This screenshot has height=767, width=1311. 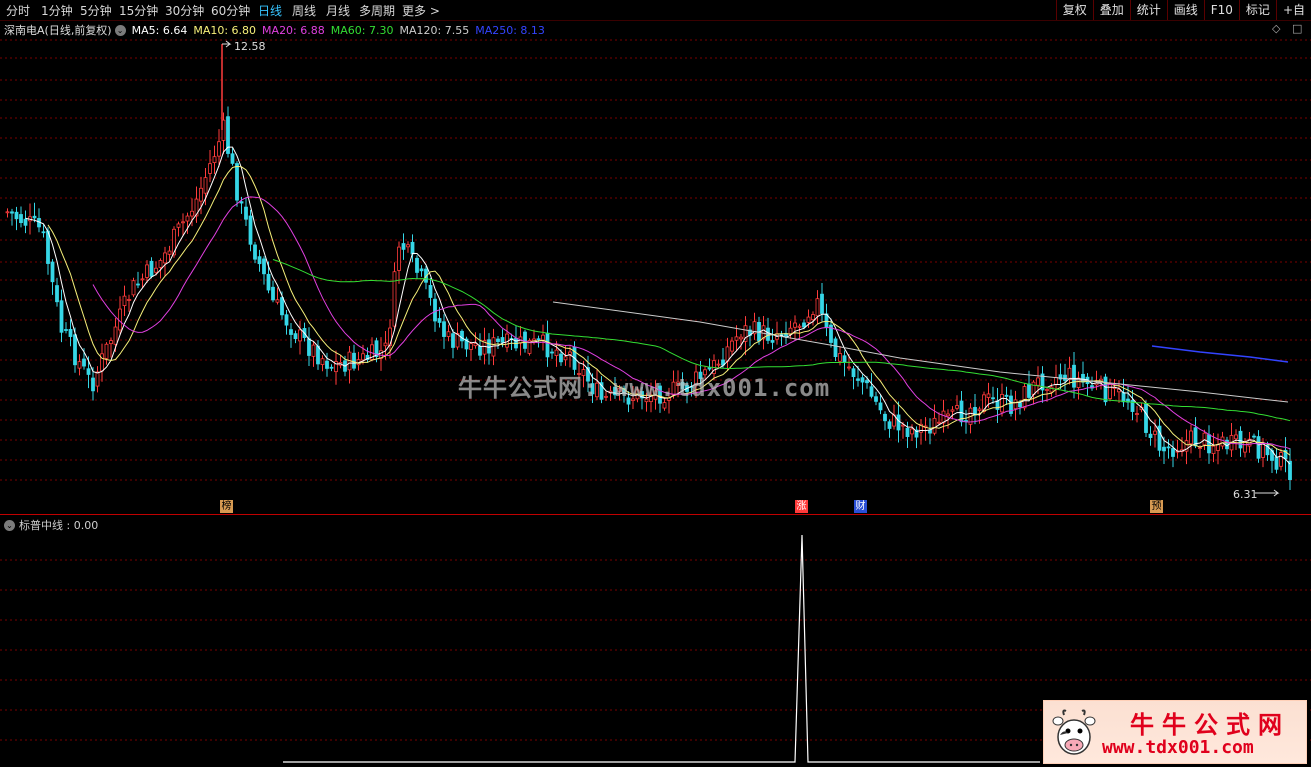 What do you see at coordinates (1276, 28) in the screenshot?
I see `diamond-icon: ◇` at bounding box center [1276, 28].